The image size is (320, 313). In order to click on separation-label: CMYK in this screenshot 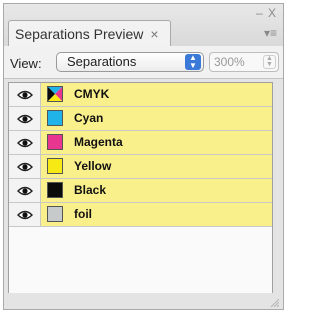, I will do `click(92, 94)`.